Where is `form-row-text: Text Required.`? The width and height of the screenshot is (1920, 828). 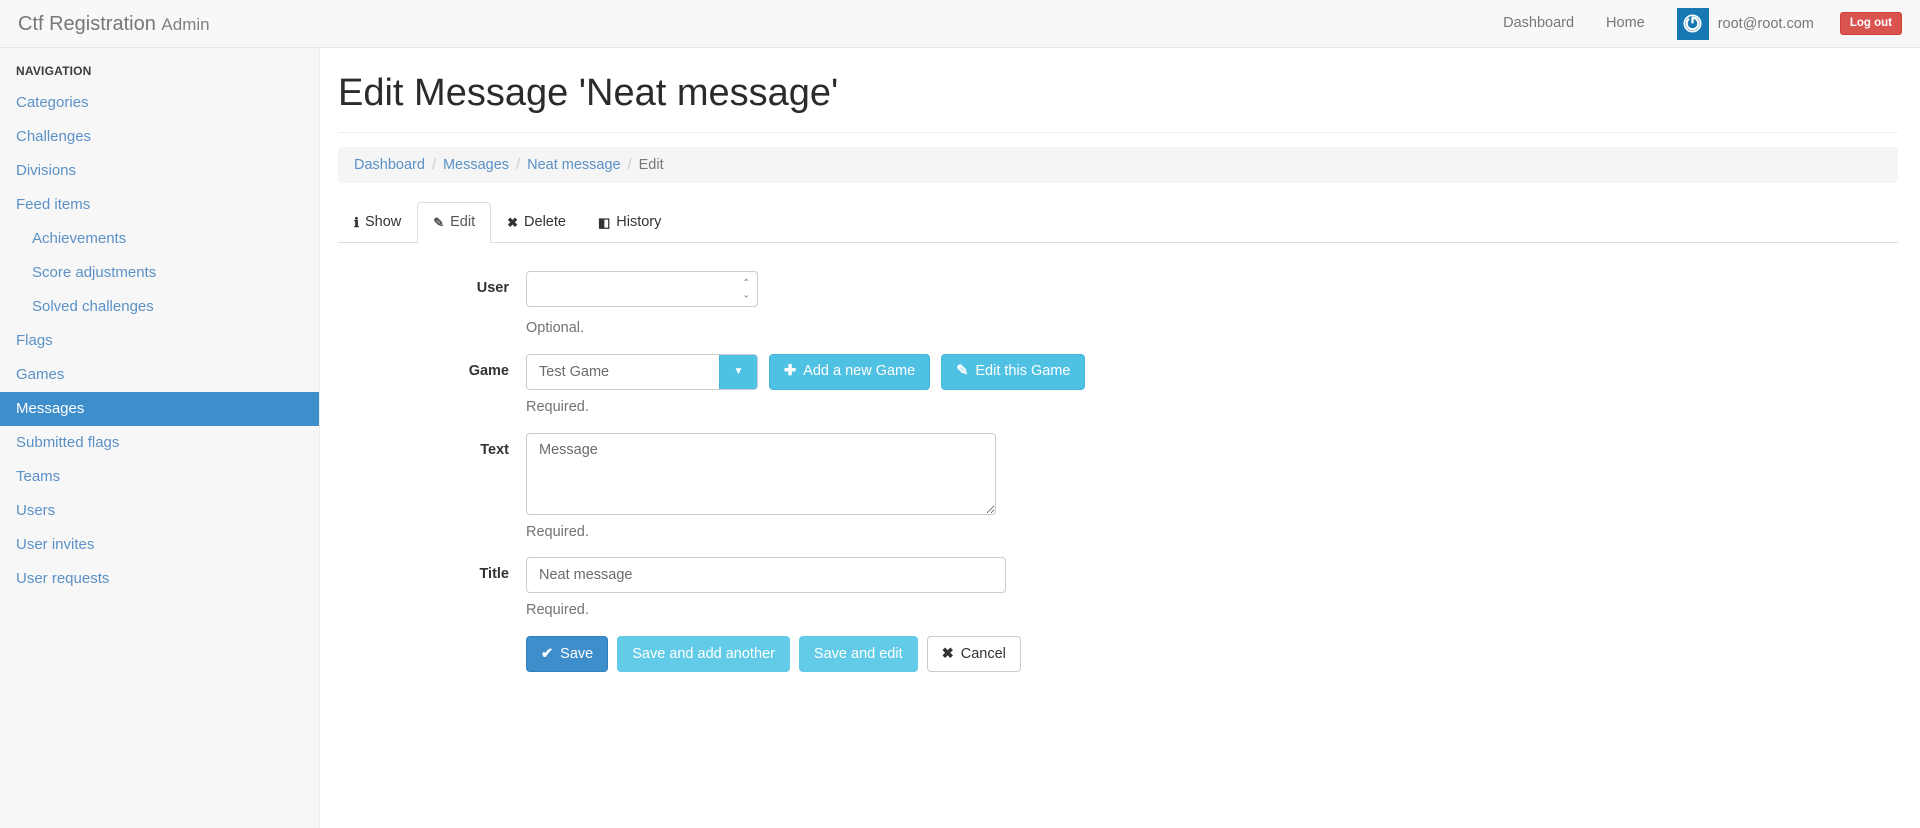
form-row-text: Text Required. is located at coordinates (1118, 487).